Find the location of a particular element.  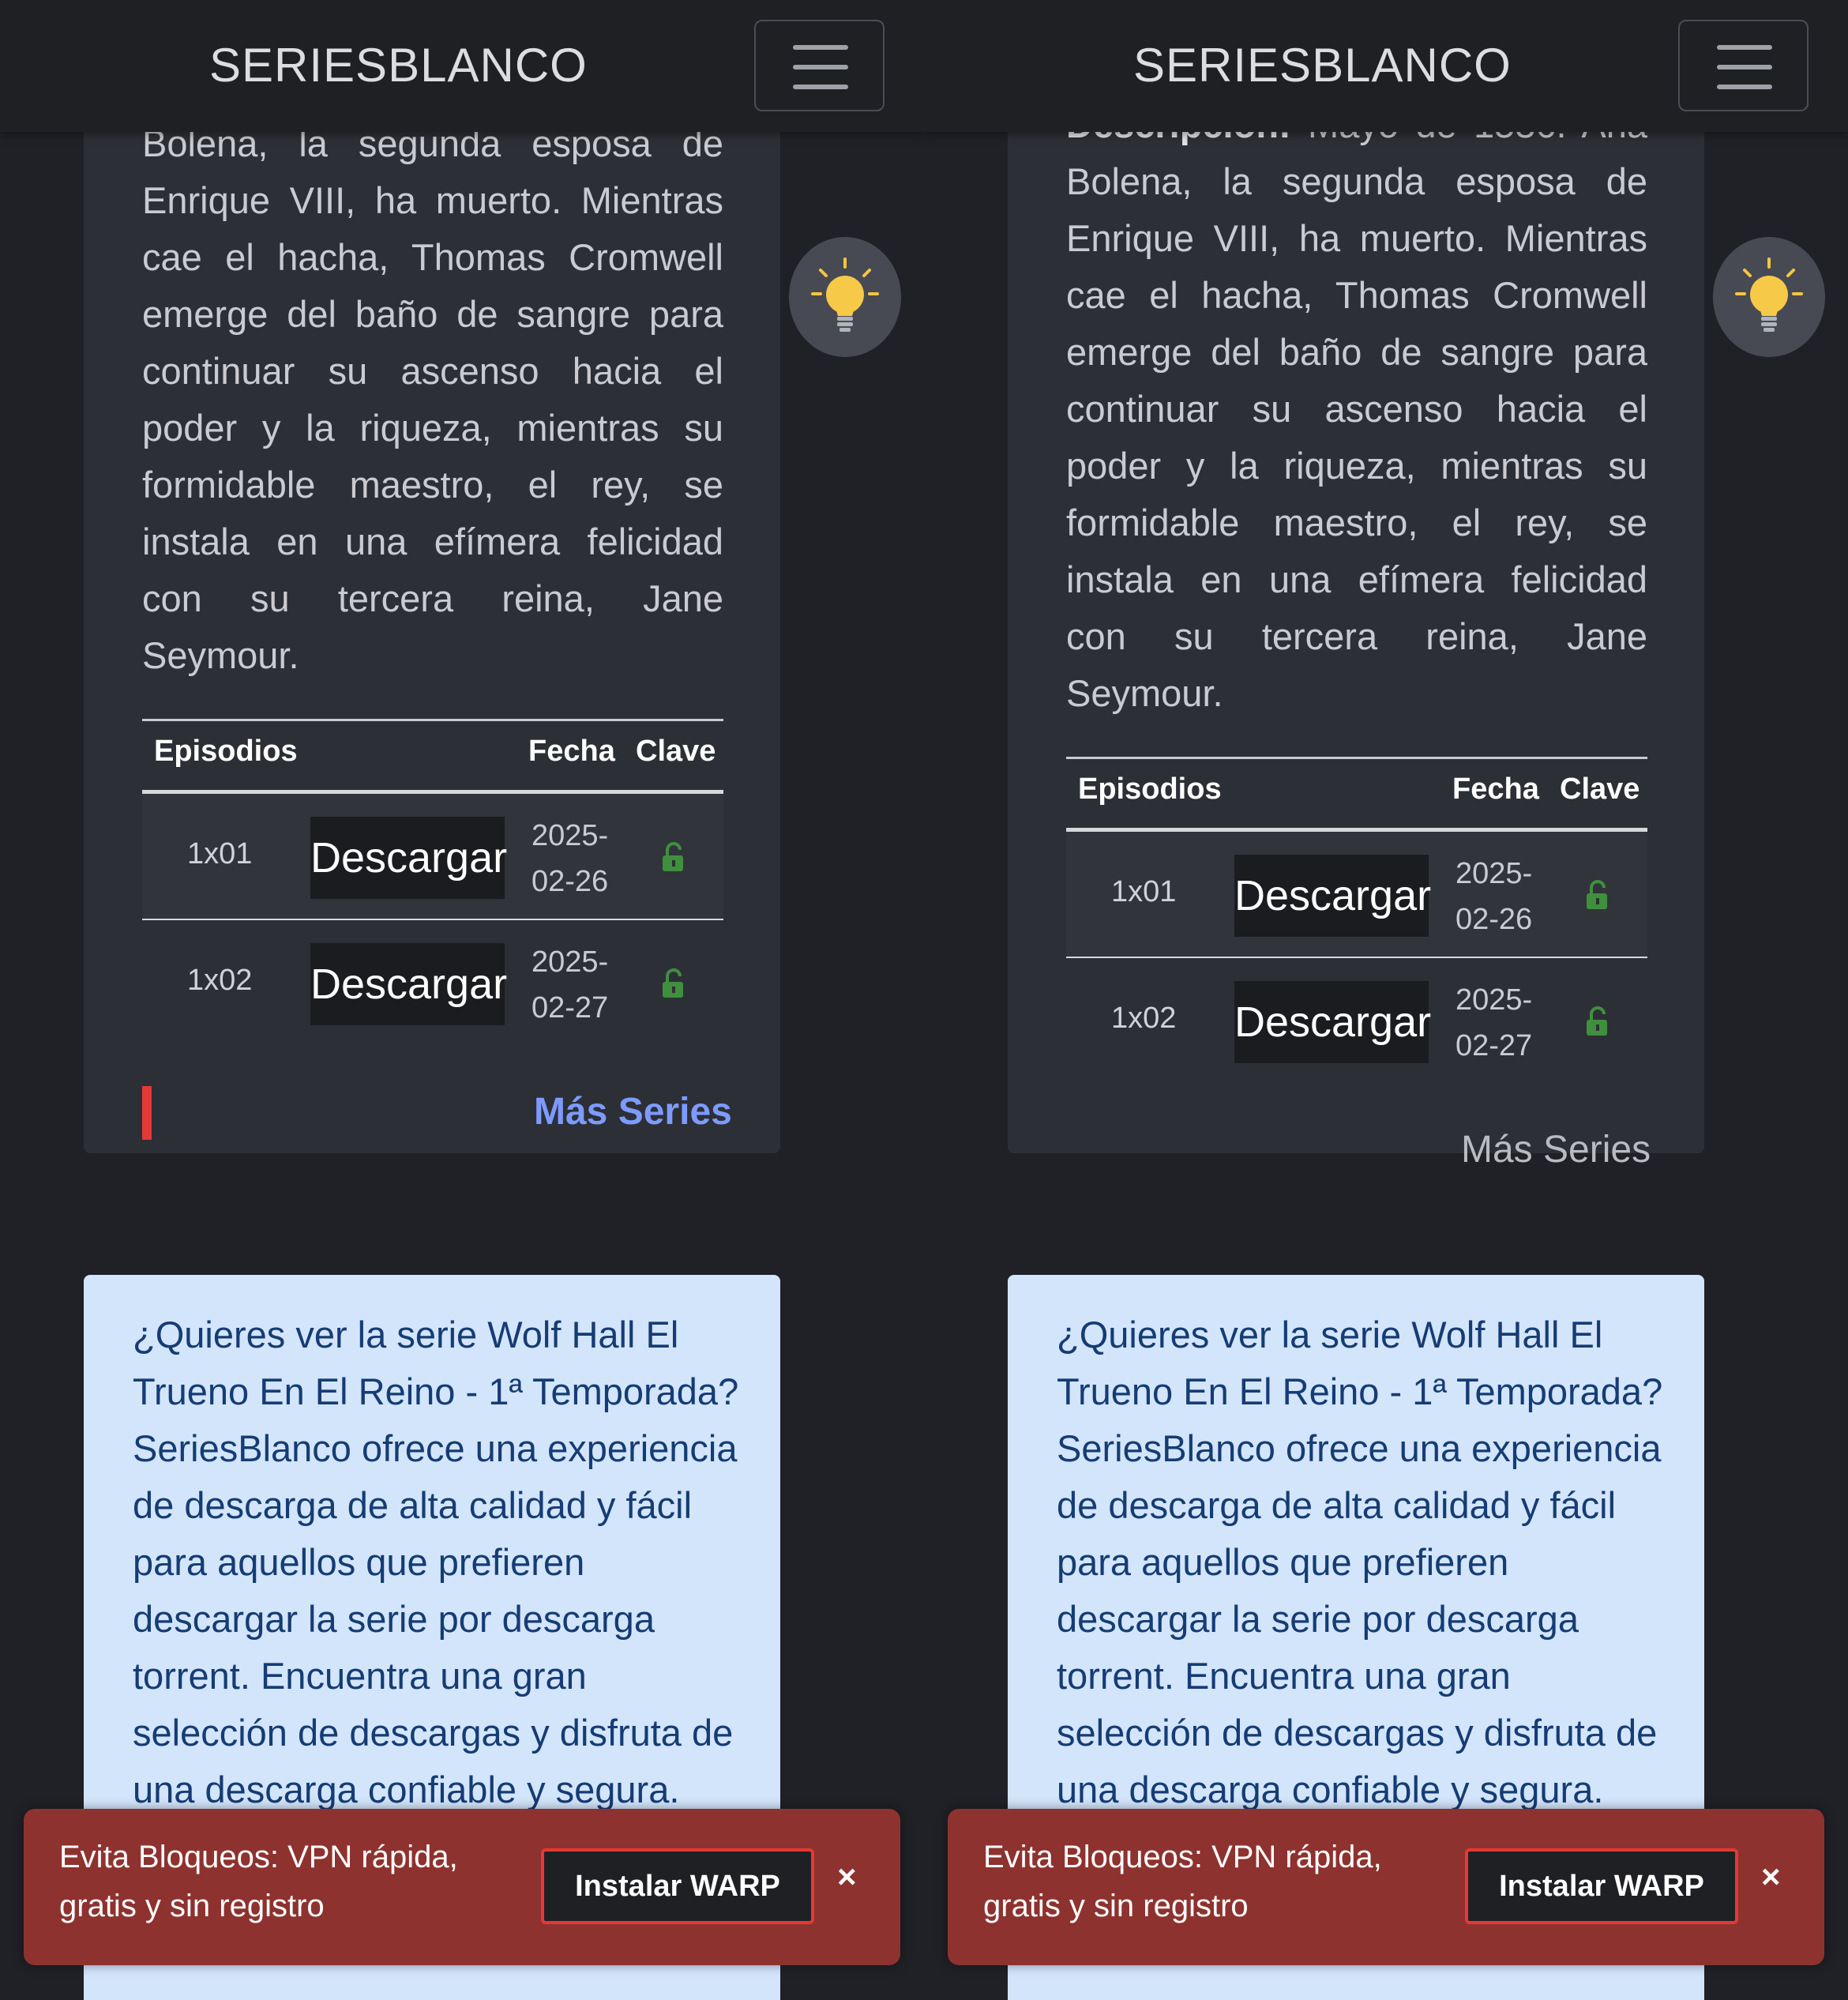

accent-bar is located at coordinates (147, 1113).